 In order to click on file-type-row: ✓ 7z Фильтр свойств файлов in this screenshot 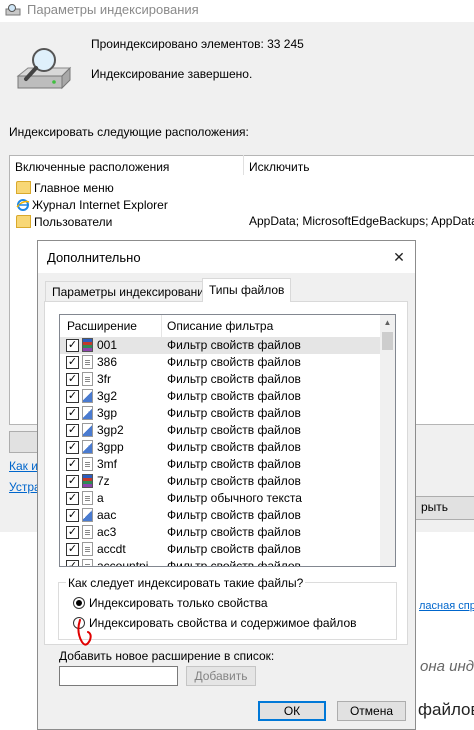, I will do `click(220, 481)`.